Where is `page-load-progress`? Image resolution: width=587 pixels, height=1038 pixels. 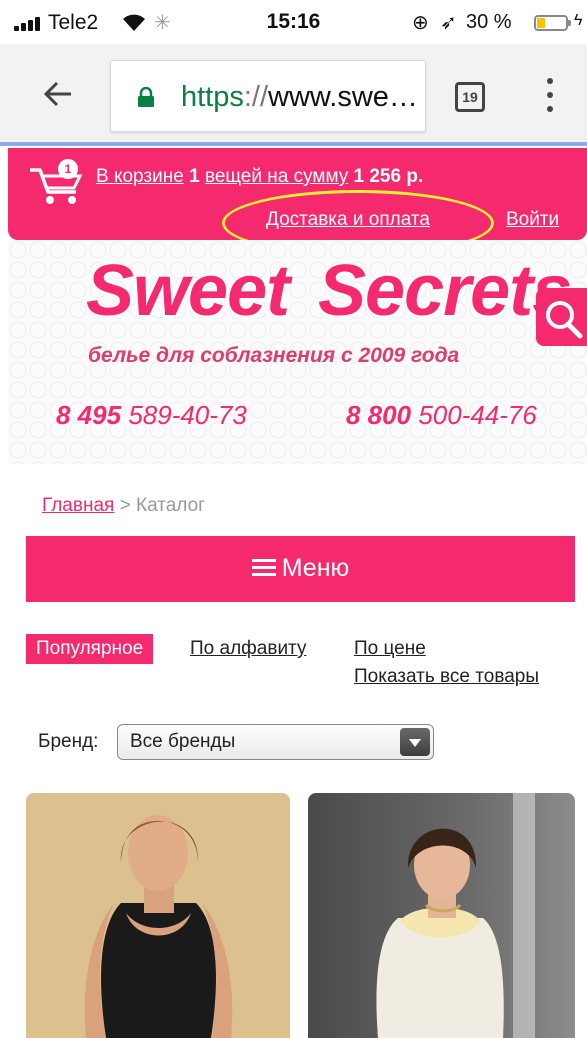 page-load-progress is located at coordinates (293, 144).